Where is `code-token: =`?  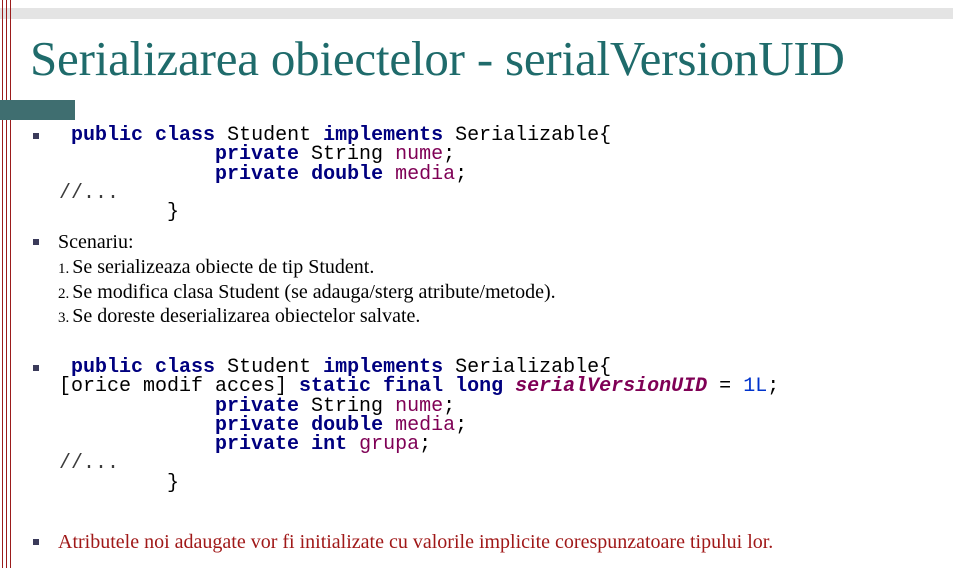 code-token: = is located at coordinates (725, 387).